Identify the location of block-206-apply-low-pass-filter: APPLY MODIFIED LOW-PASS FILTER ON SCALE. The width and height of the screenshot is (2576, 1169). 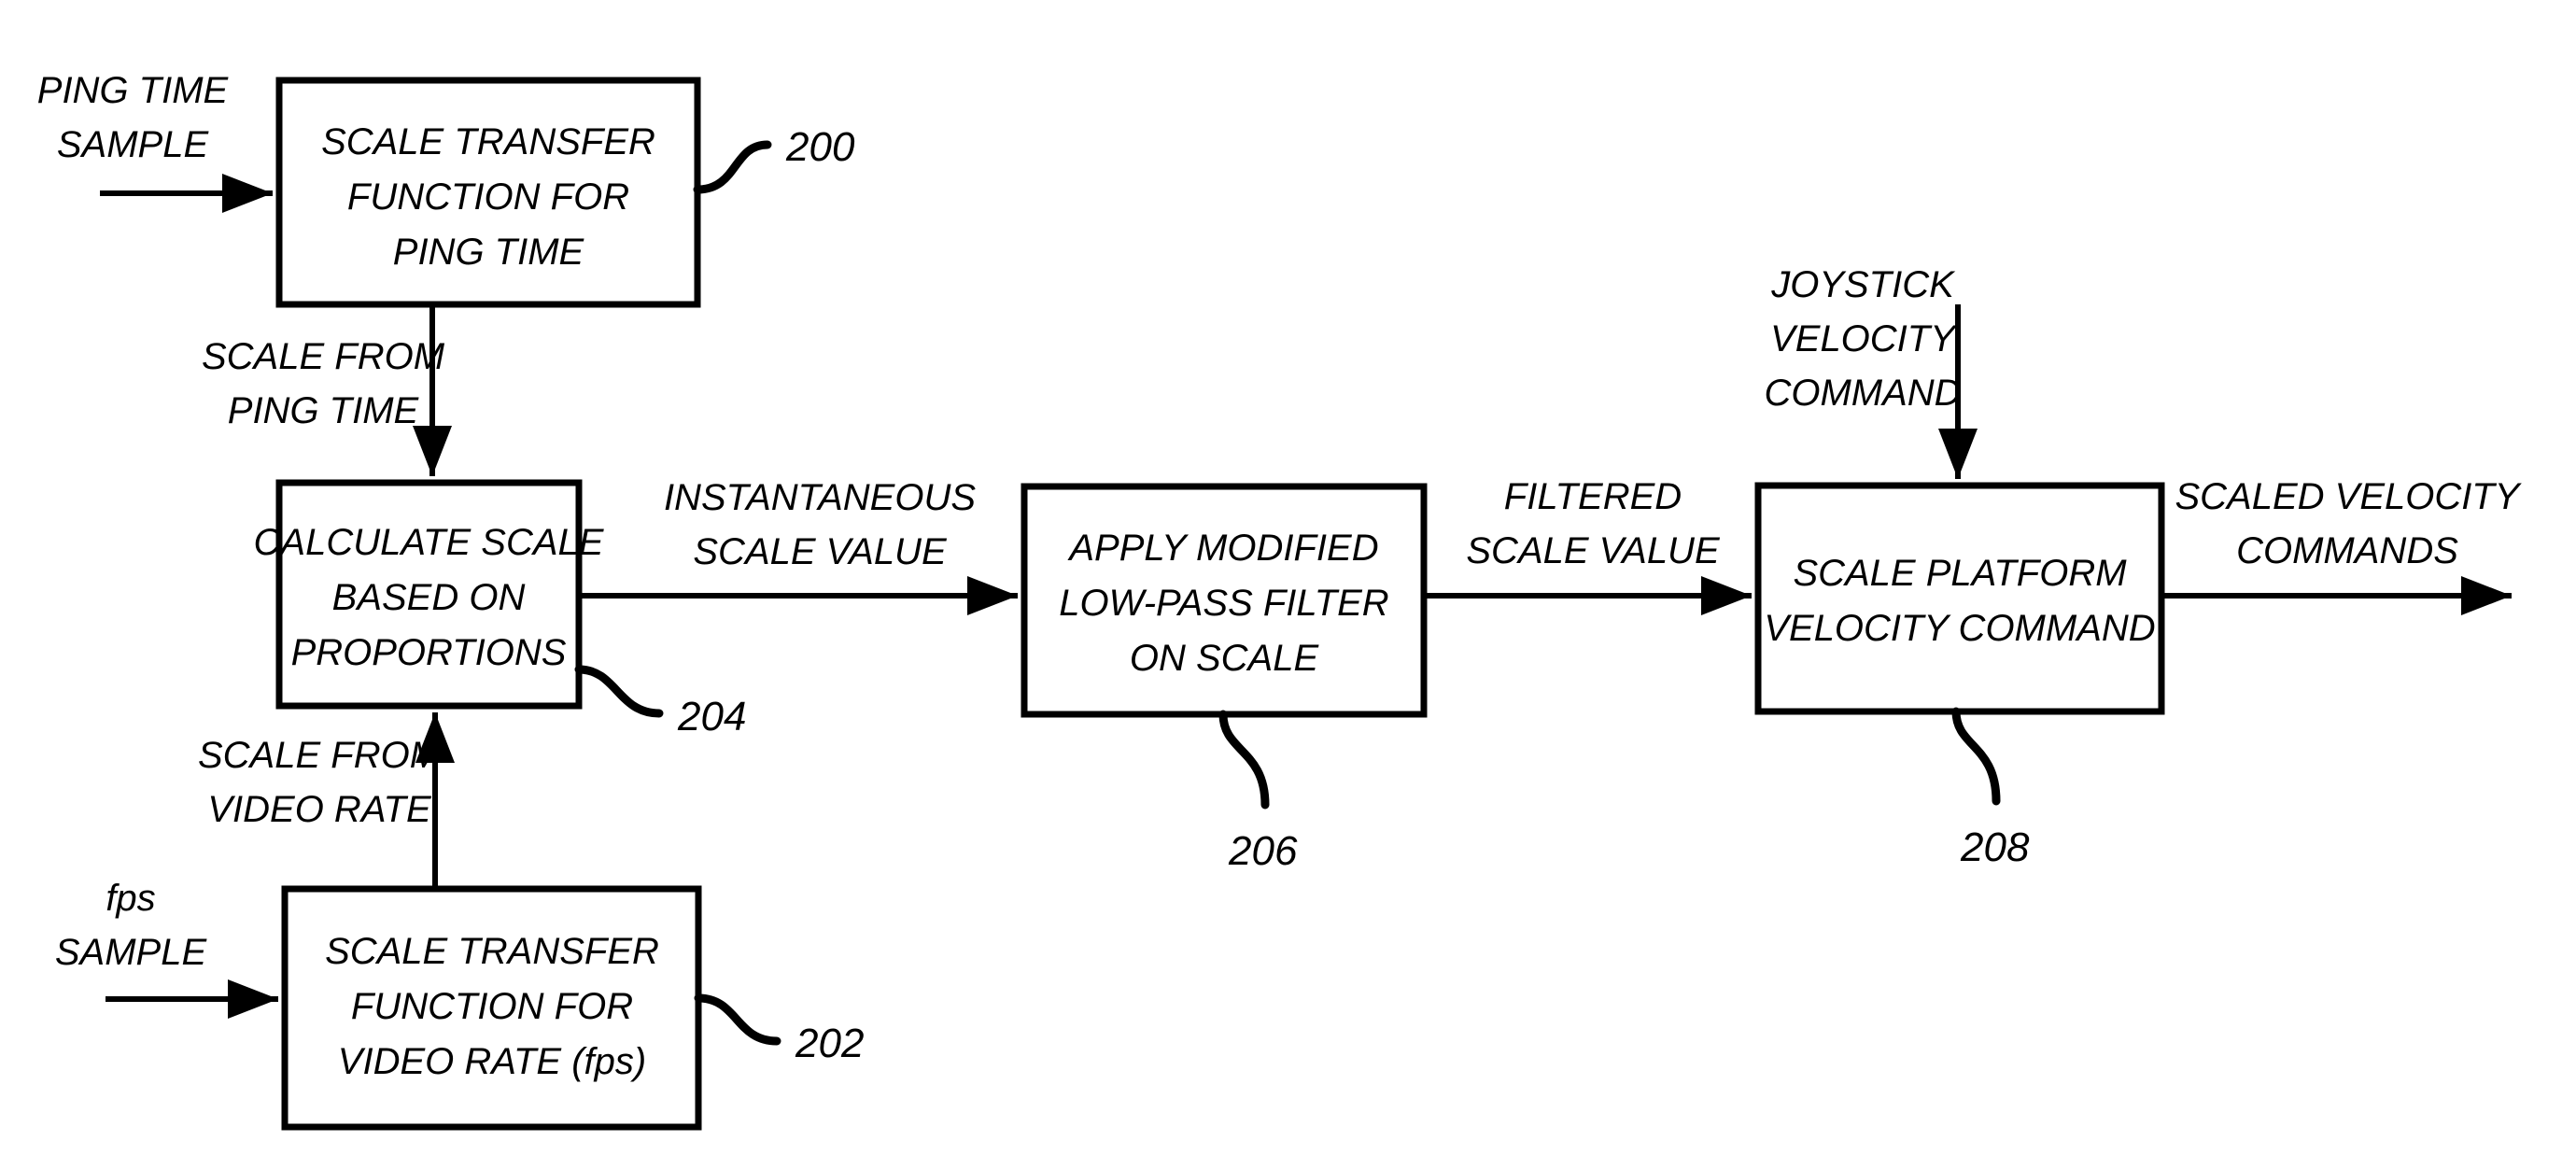
(1224, 600).